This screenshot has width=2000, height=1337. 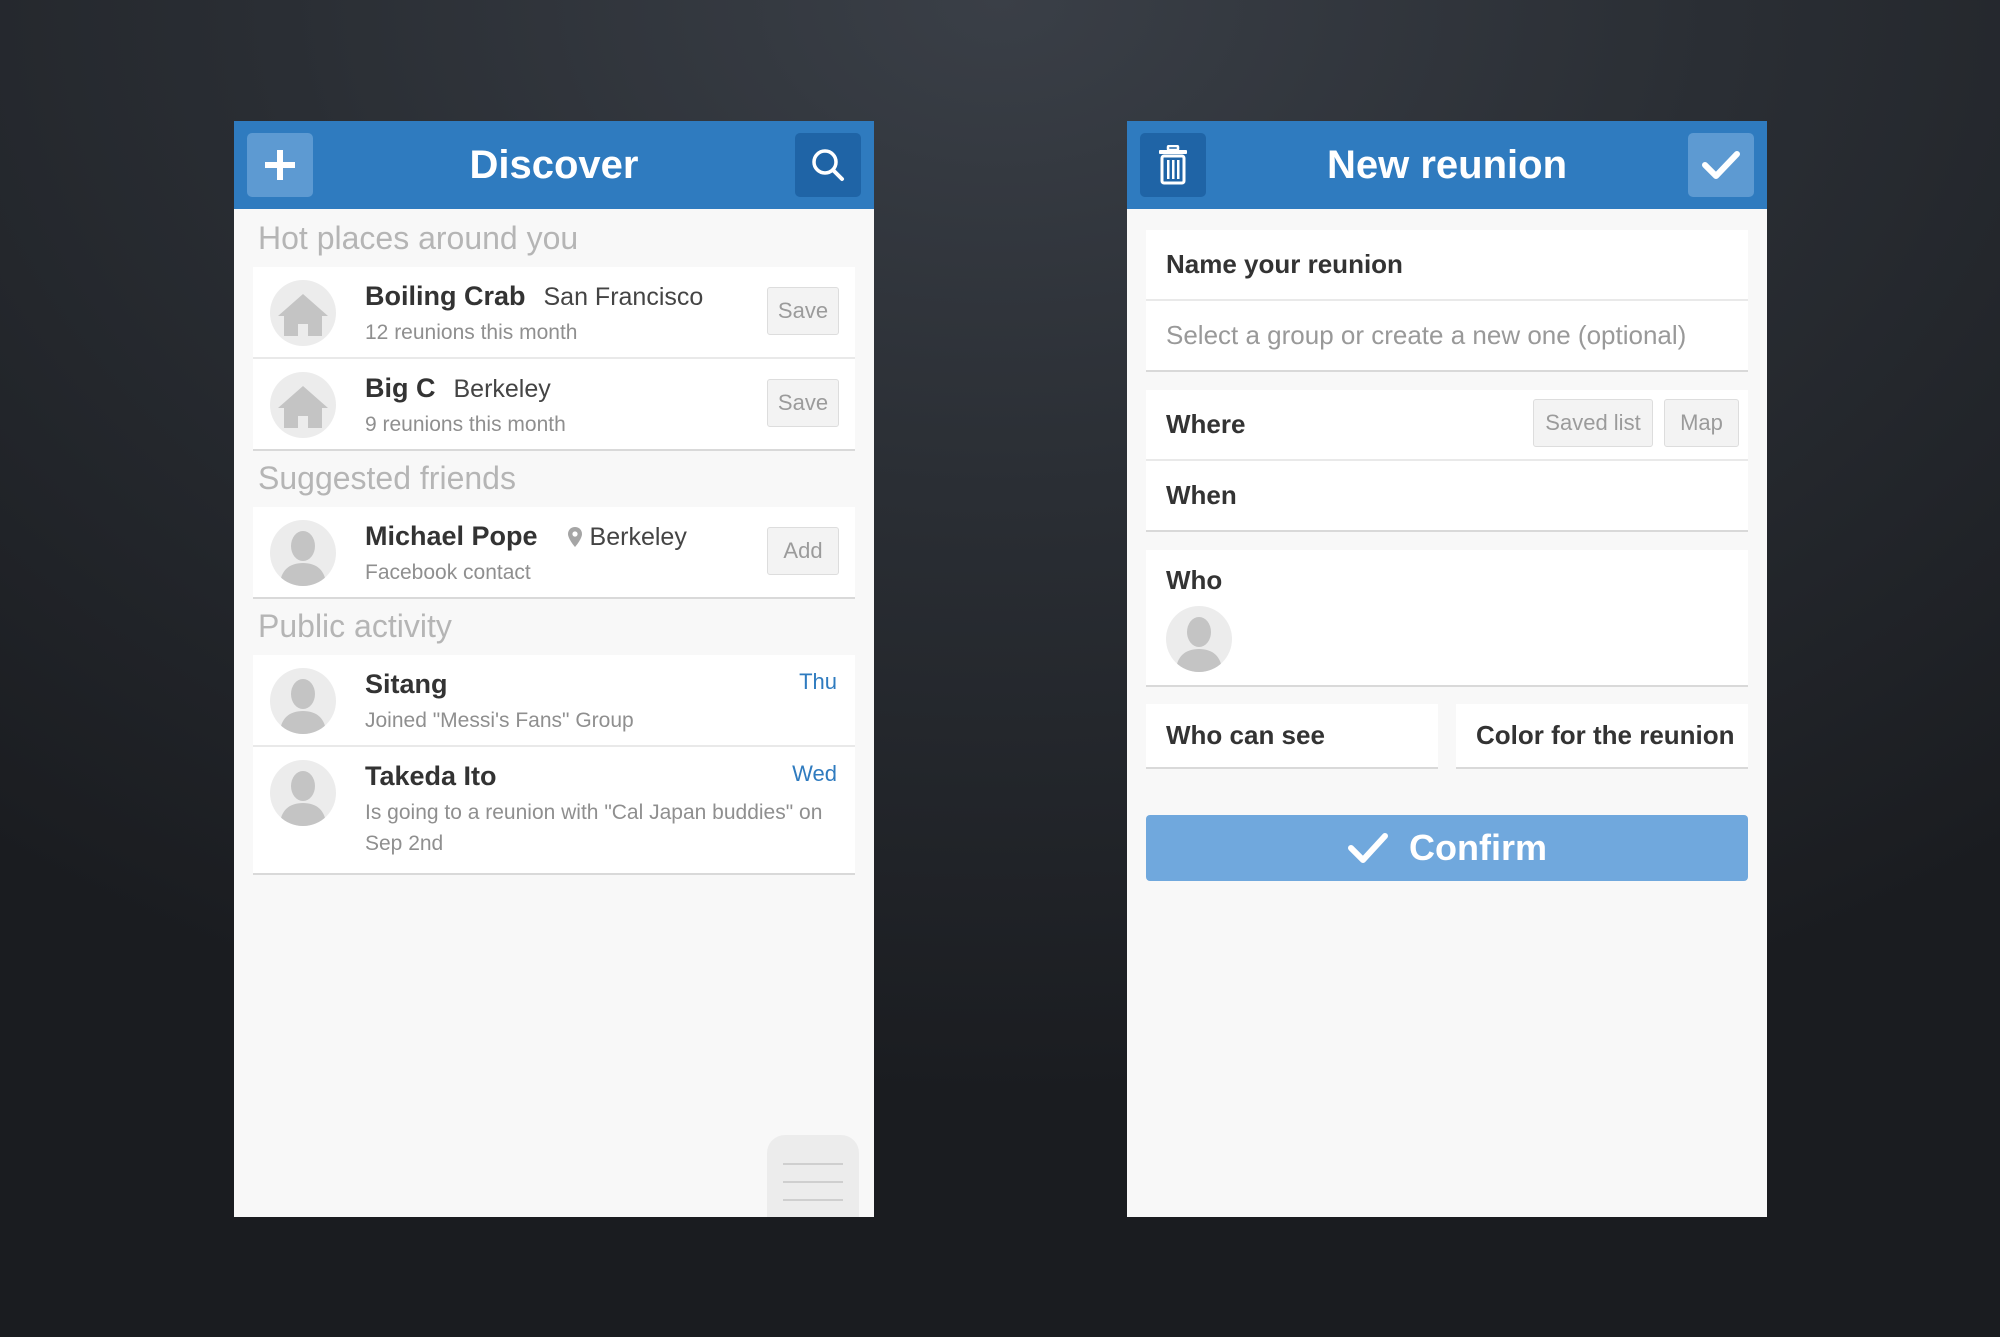 I want to click on who-can-see-button: Who can see, so click(x=1292, y=735).